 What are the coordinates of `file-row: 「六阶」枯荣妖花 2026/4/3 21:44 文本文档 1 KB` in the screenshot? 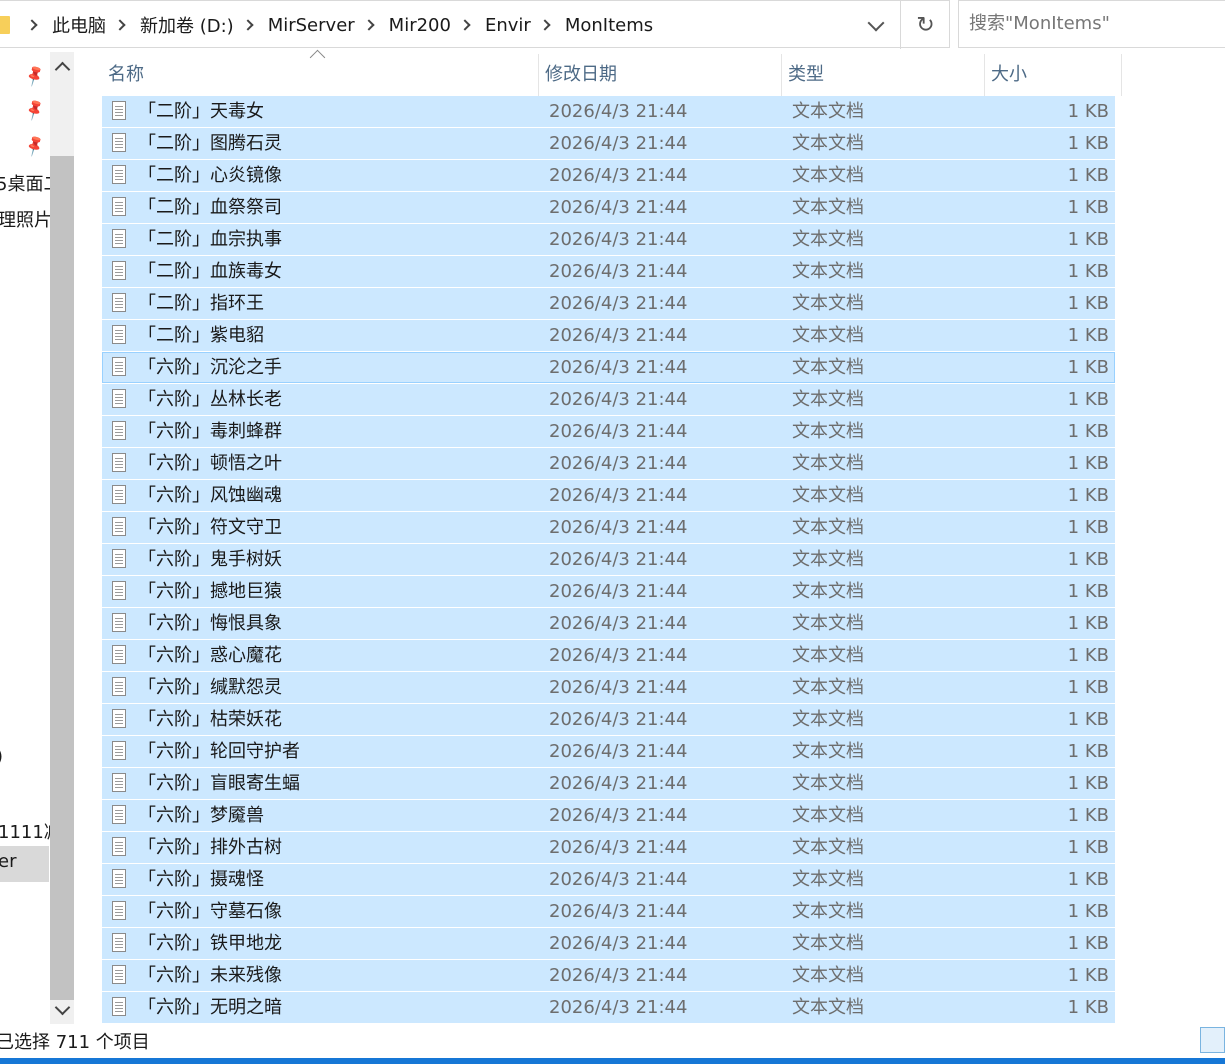 It's located at (608, 719).